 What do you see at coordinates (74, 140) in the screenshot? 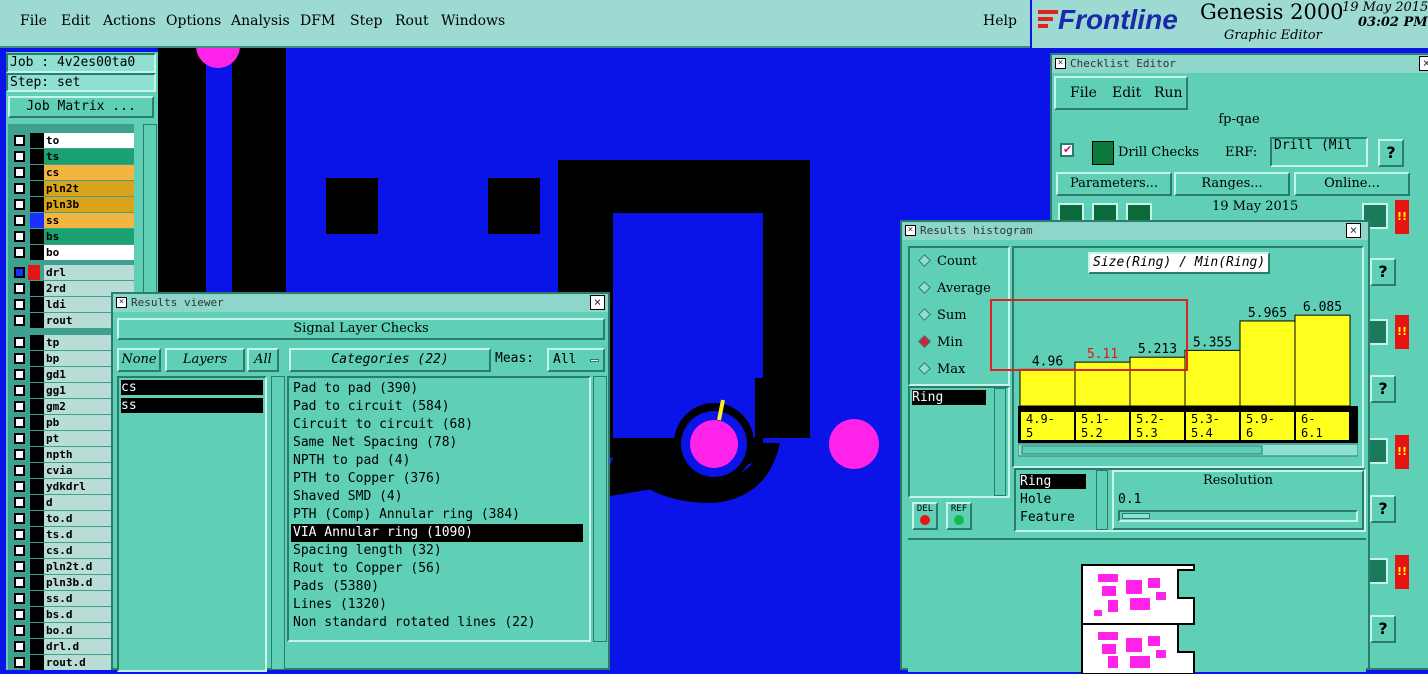
I see `layer-row-to: to` at bounding box center [74, 140].